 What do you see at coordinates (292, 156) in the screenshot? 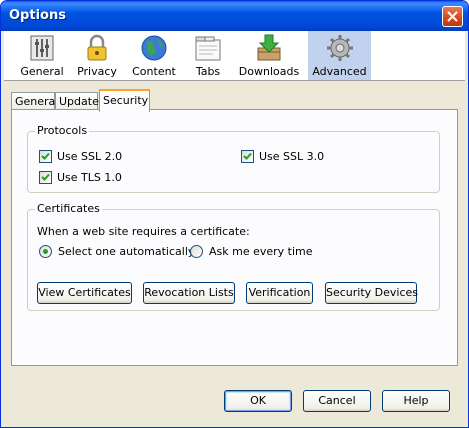
I see `checkbox-label: Use SSL 3.0` at bounding box center [292, 156].